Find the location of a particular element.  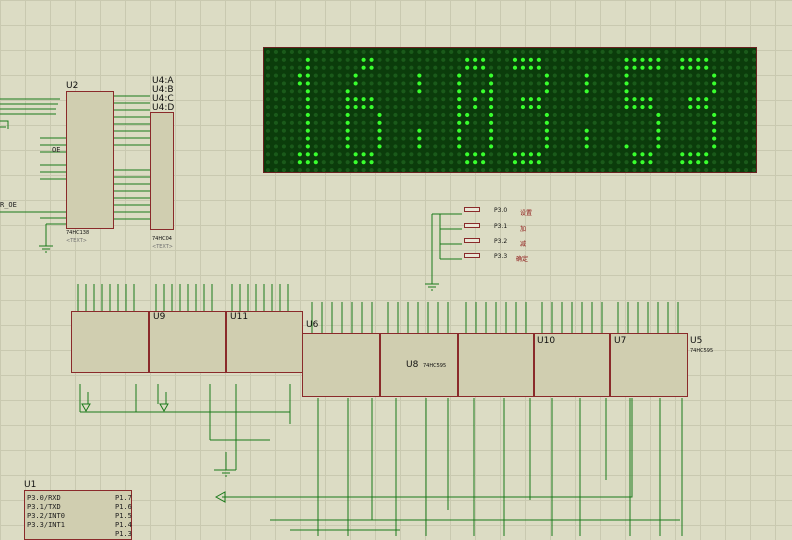

u4-inverter-stack is located at coordinates (162, 171).